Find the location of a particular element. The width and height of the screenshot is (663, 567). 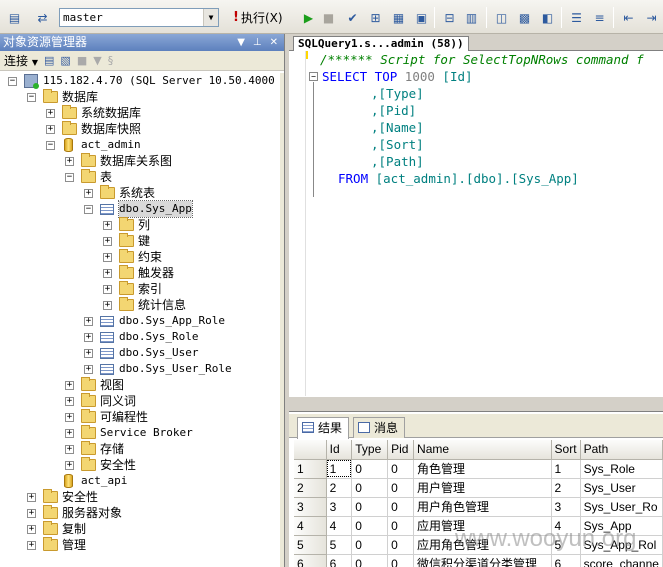

filter-icon: ▼ is located at coordinates (97, 60).